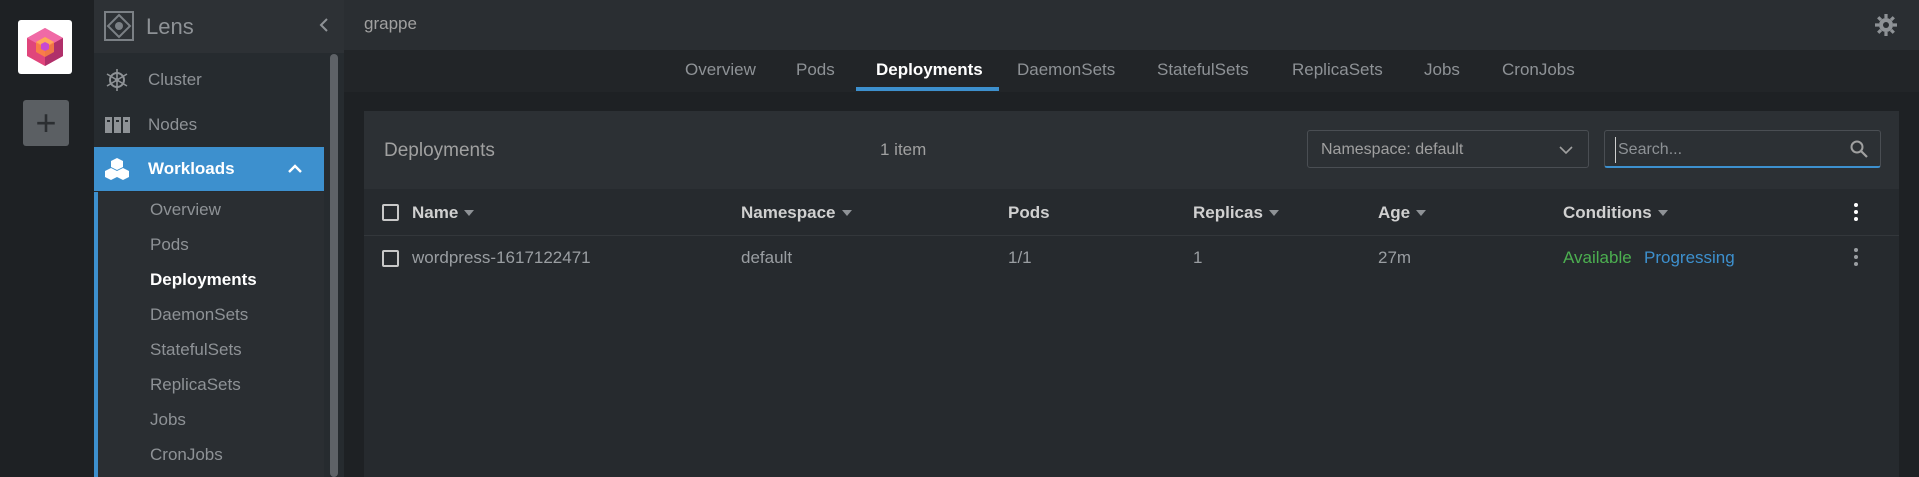 The width and height of the screenshot is (1919, 477). What do you see at coordinates (767, 257) in the screenshot?
I see `cell-namespace: default` at bounding box center [767, 257].